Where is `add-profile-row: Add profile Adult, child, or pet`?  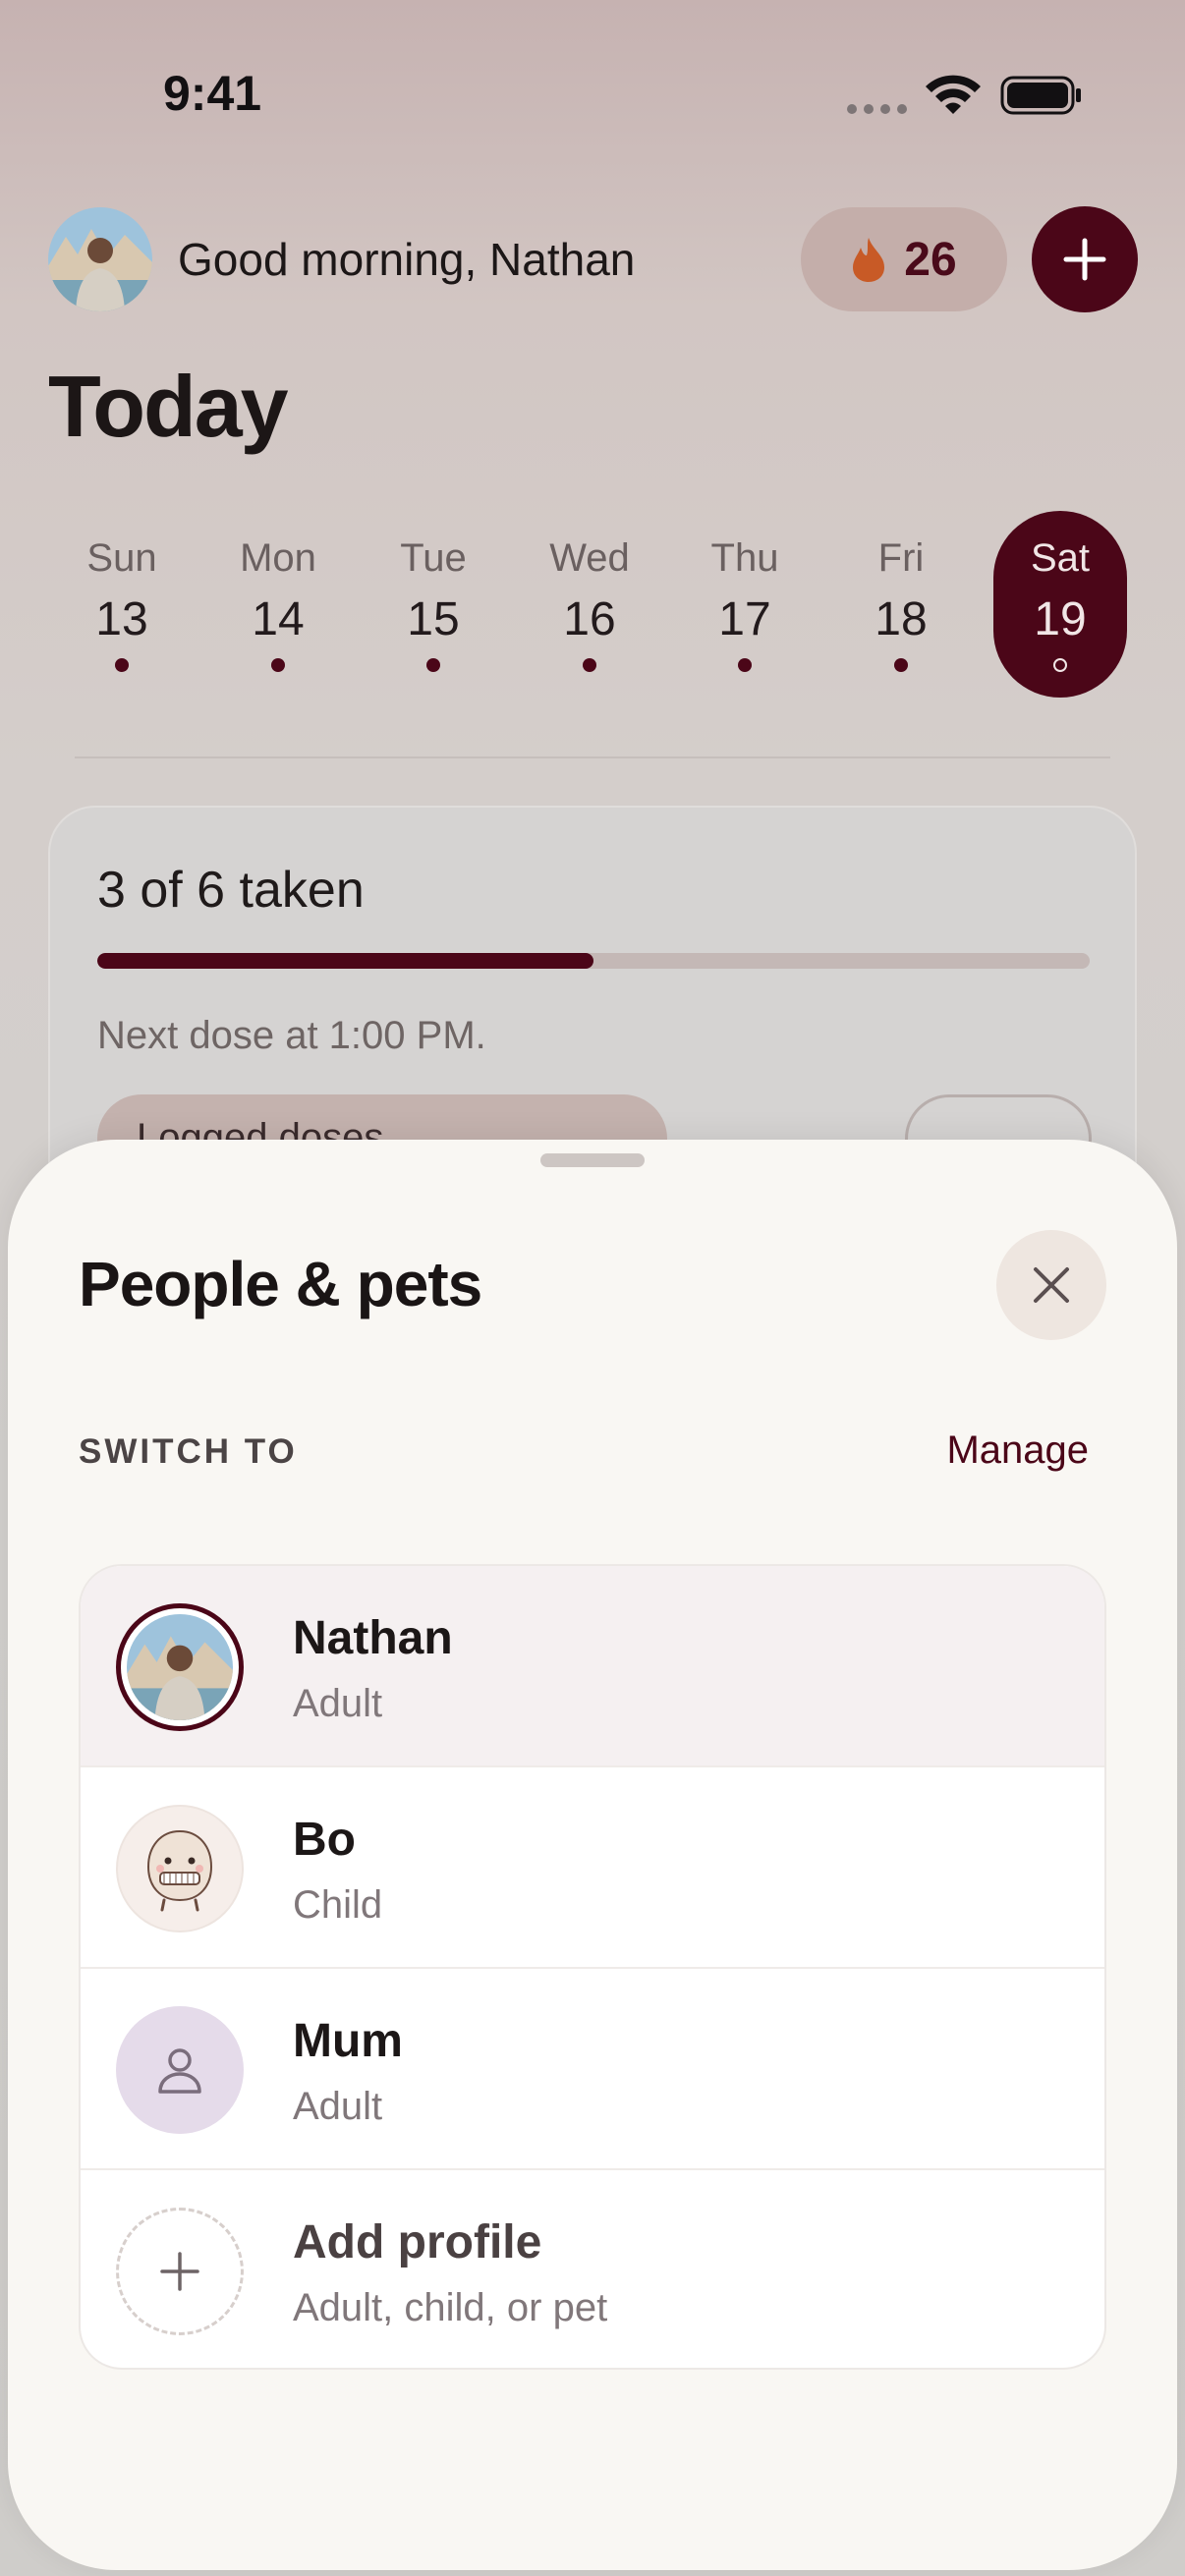 add-profile-row: Add profile Adult, child, or pet is located at coordinates (592, 2269).